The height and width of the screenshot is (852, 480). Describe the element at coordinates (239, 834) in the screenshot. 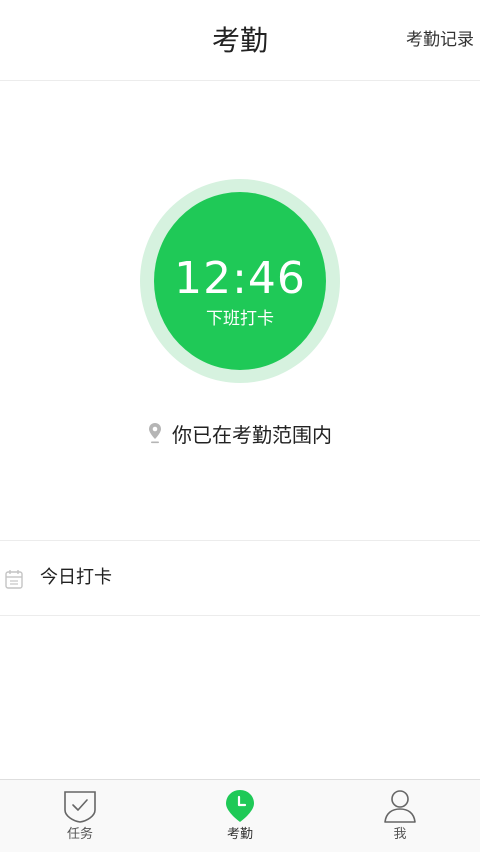

I see `tab-attendance-label: 考勤` at that location.